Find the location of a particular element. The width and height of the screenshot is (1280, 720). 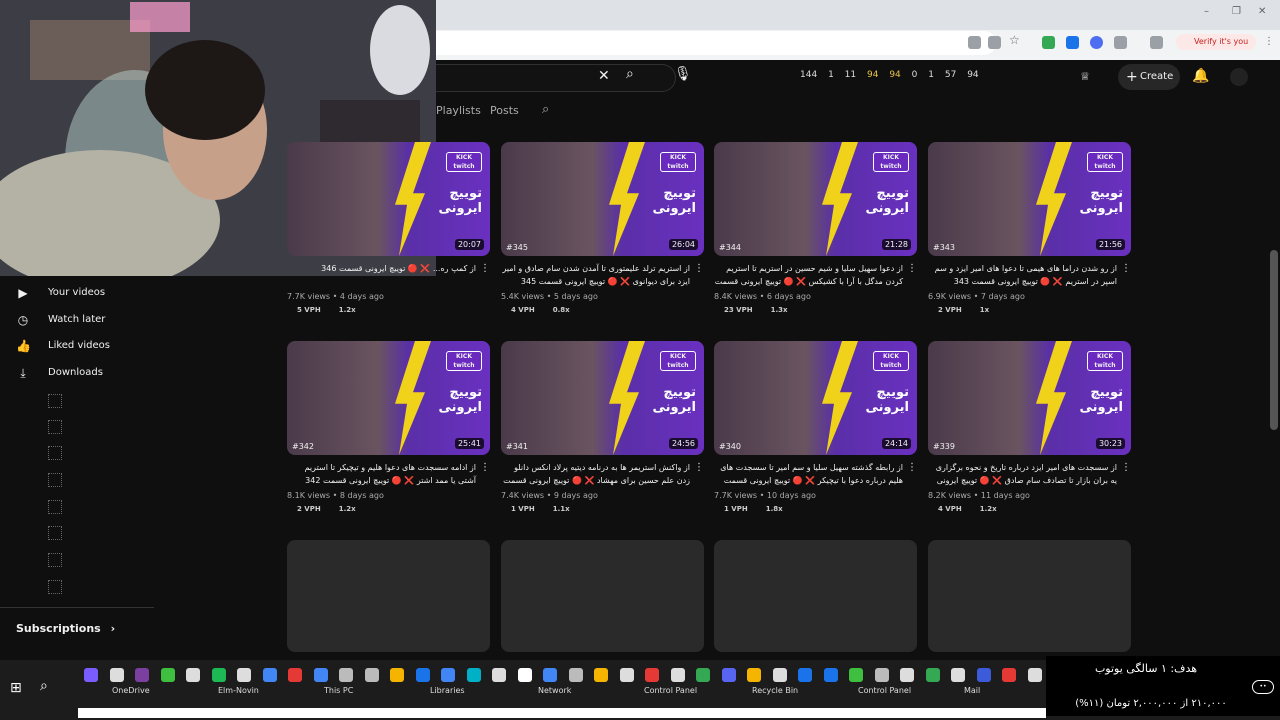

install-icon is located at coordinates (994, 42).